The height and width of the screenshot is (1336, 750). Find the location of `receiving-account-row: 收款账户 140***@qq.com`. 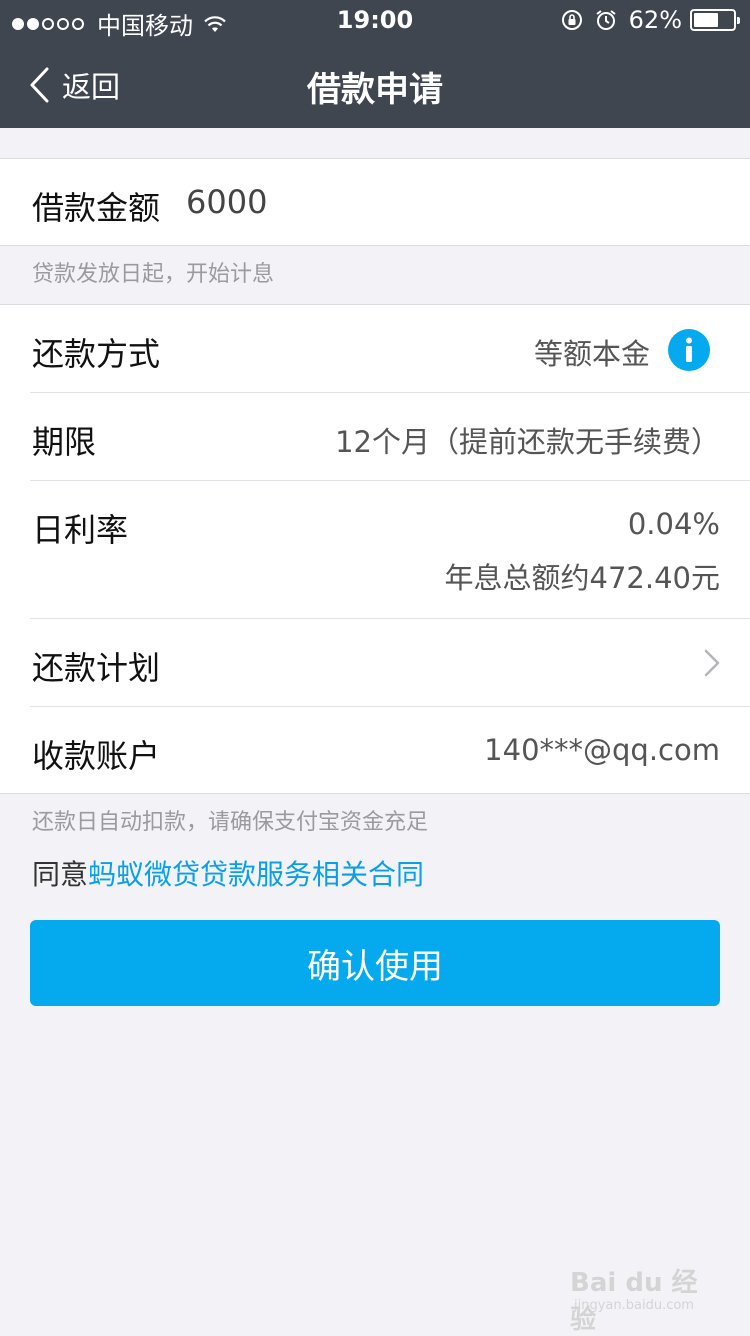

receiving-account-row: 收款账户 140***@qq.com is located at coordinates (375, 751).